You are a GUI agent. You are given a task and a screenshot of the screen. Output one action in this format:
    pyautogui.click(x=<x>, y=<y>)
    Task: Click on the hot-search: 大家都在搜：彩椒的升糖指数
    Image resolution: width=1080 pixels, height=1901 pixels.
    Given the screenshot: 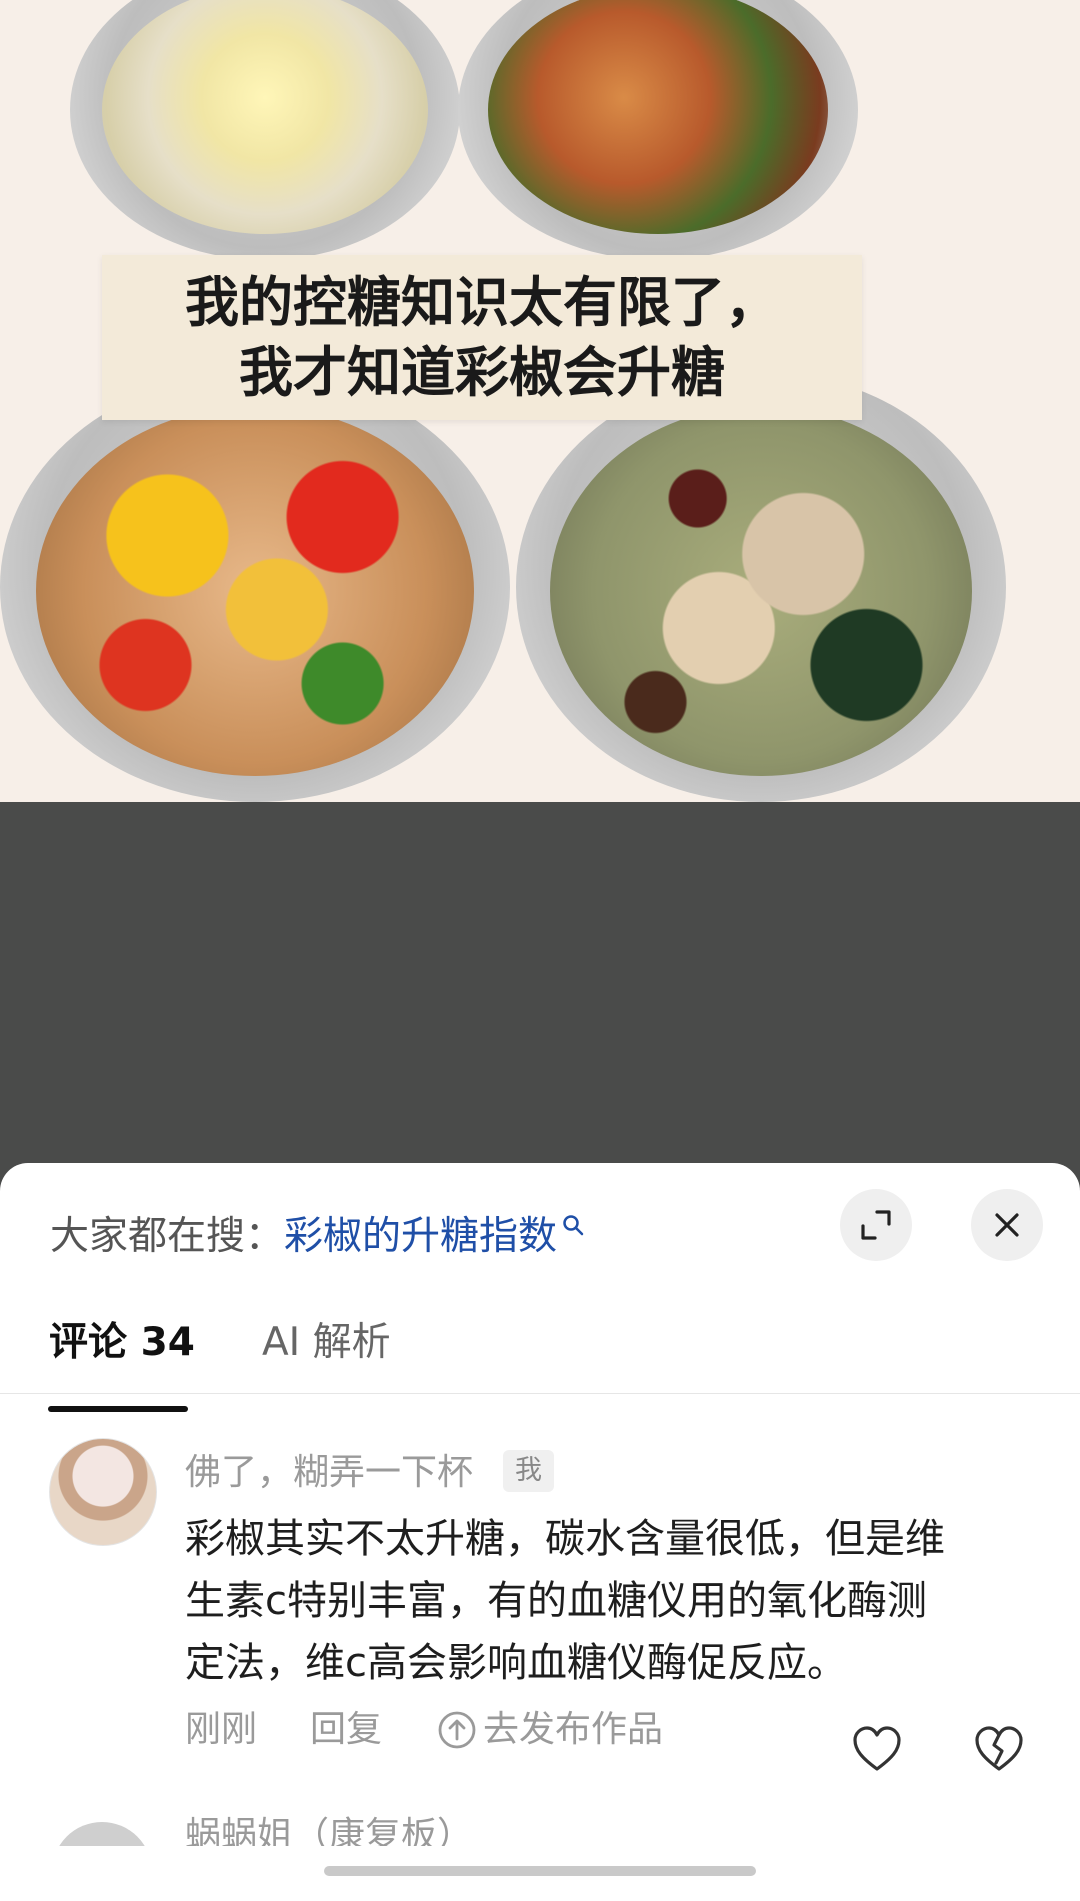 What is the action you would take?
    pyautogui.click(x=317, y=1237)
    